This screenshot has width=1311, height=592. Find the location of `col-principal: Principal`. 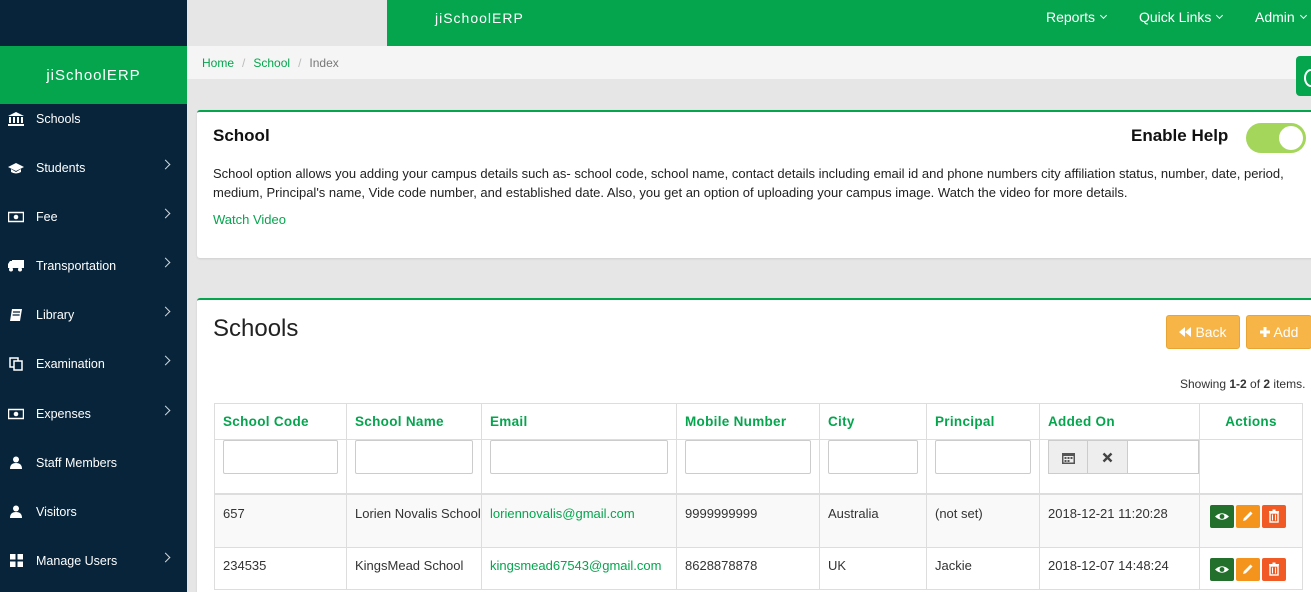

col-principal: Principal is located at coordinates (983, 421).